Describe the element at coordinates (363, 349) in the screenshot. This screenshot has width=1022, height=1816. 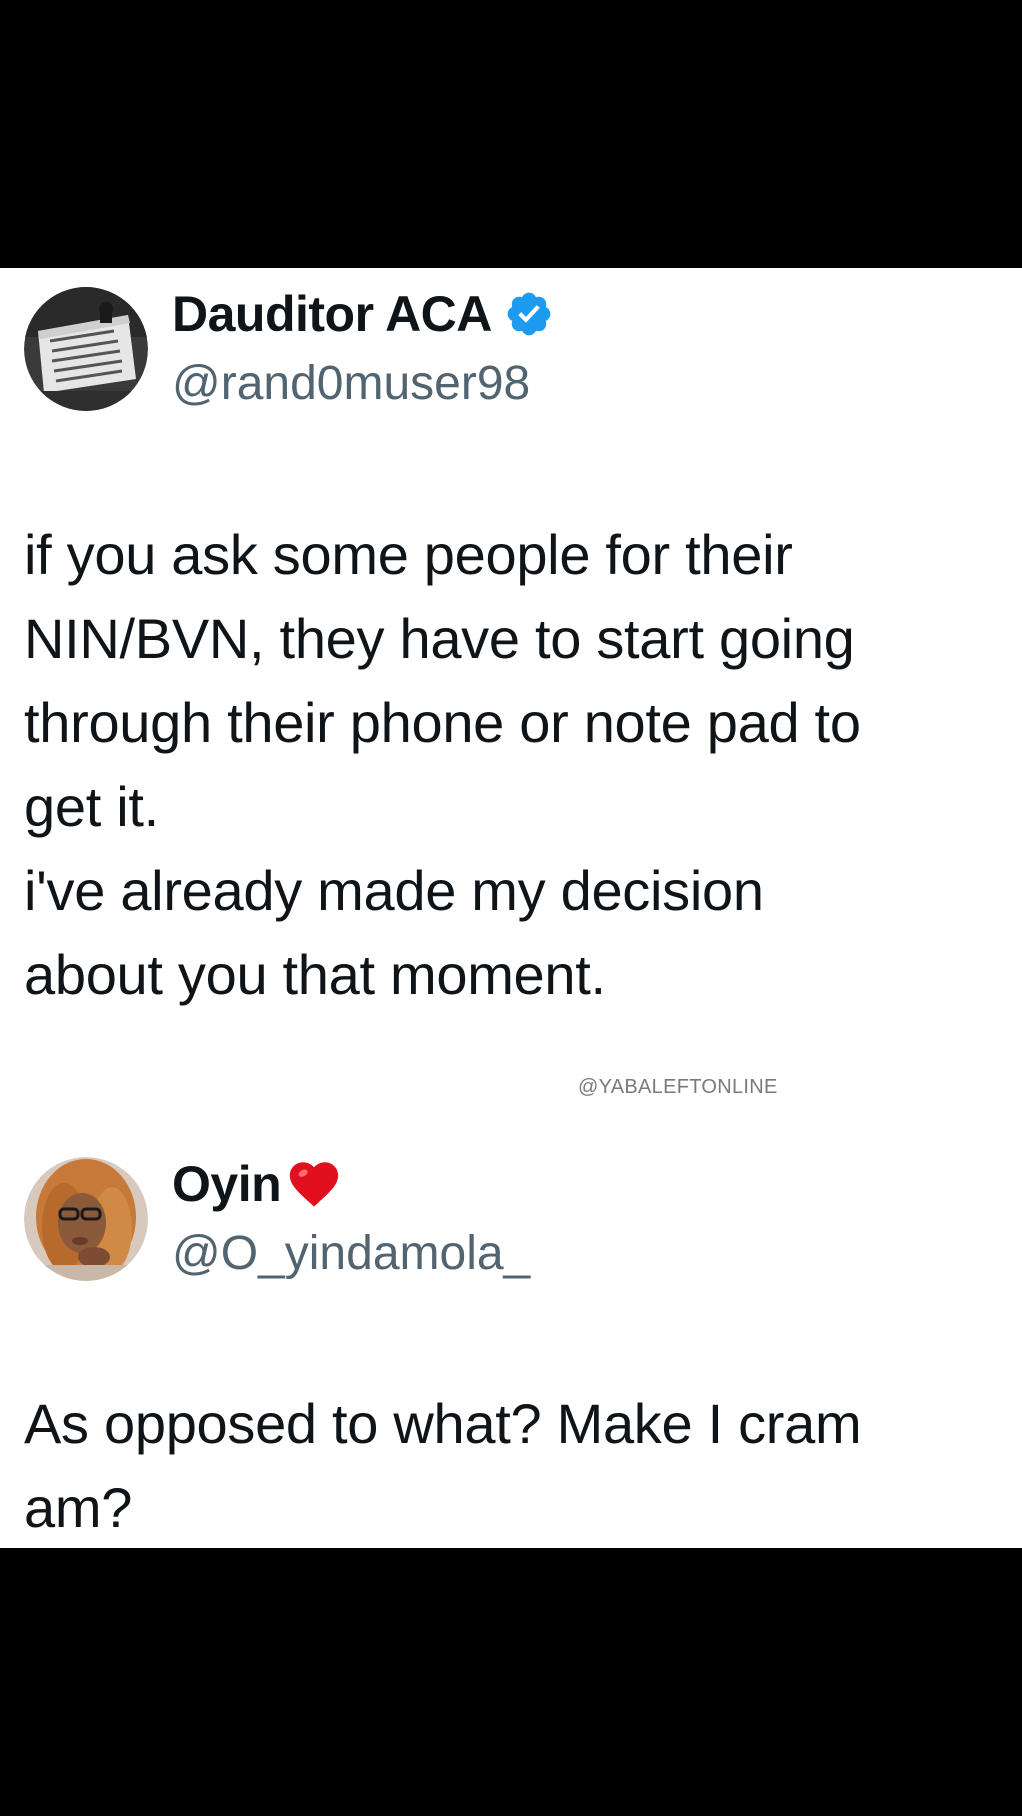
I see `name-block: Dauditor ACA @rand0muser98` at that location.